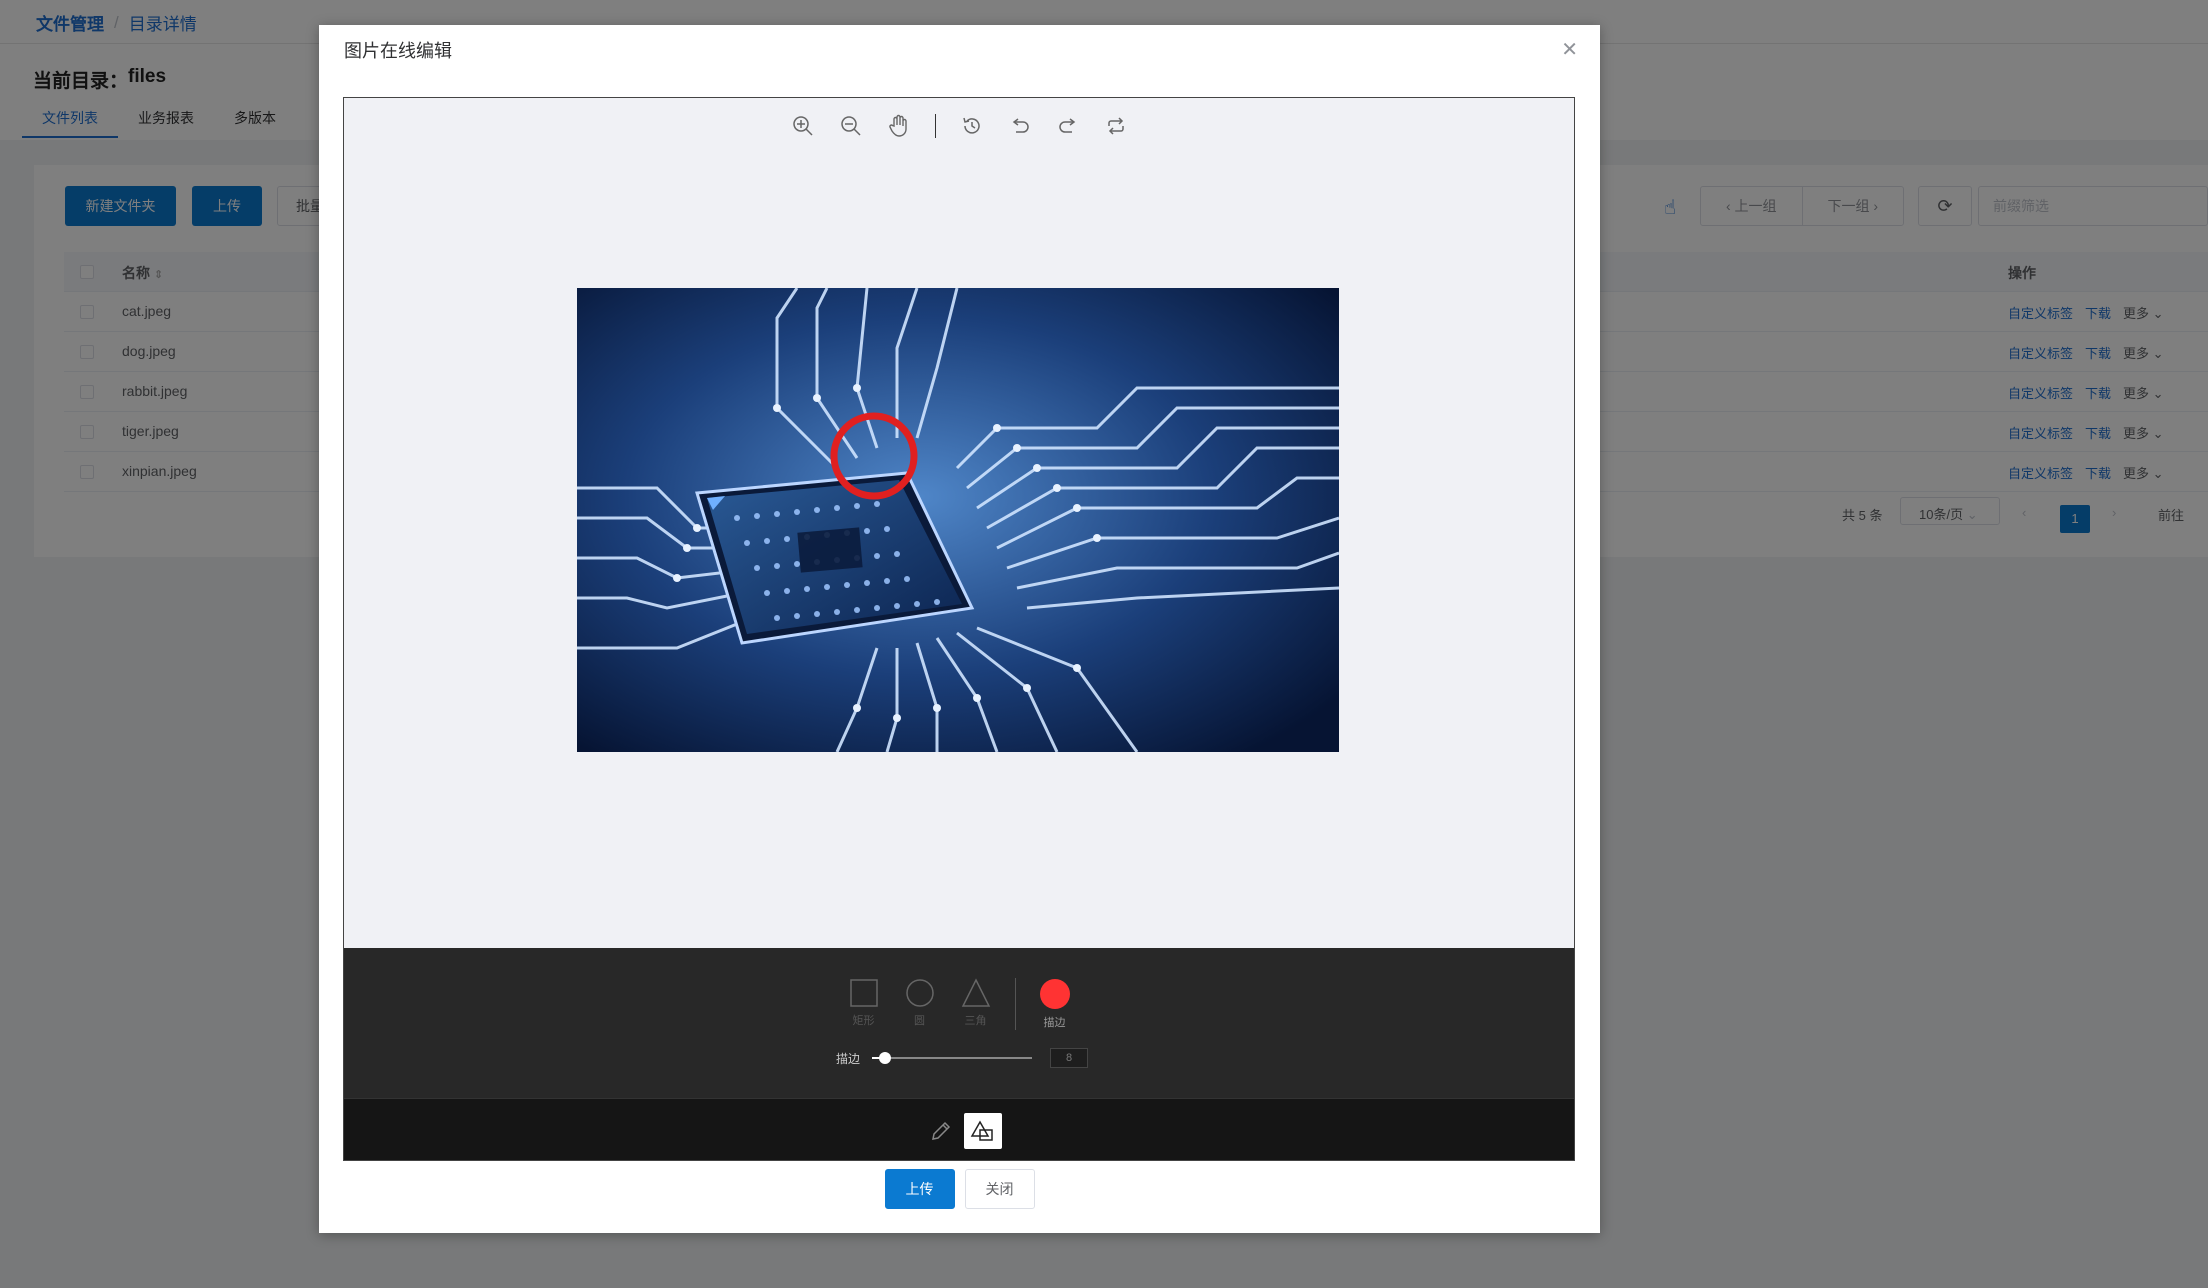 Image resolution: width=2208 pixels, height=1288 pixels. I want to click on shape-panel: 矩形 圆 三角 描边 描边 8, so click(959, 1023).